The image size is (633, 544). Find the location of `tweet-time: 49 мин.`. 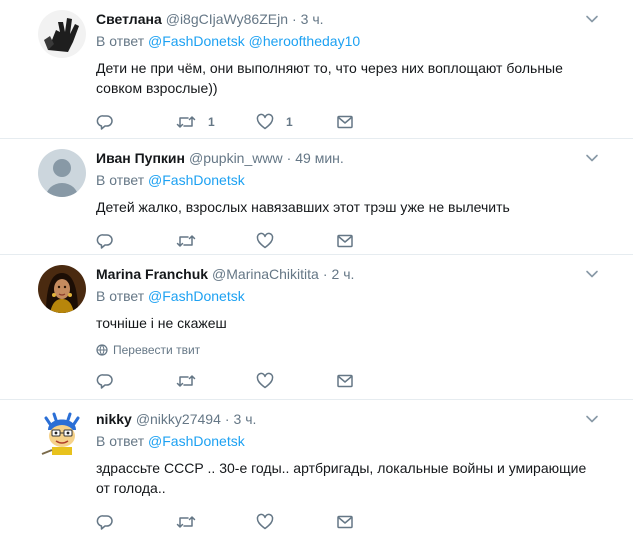

tweet-time: 49 мин. is located at coordinates (319, 158).